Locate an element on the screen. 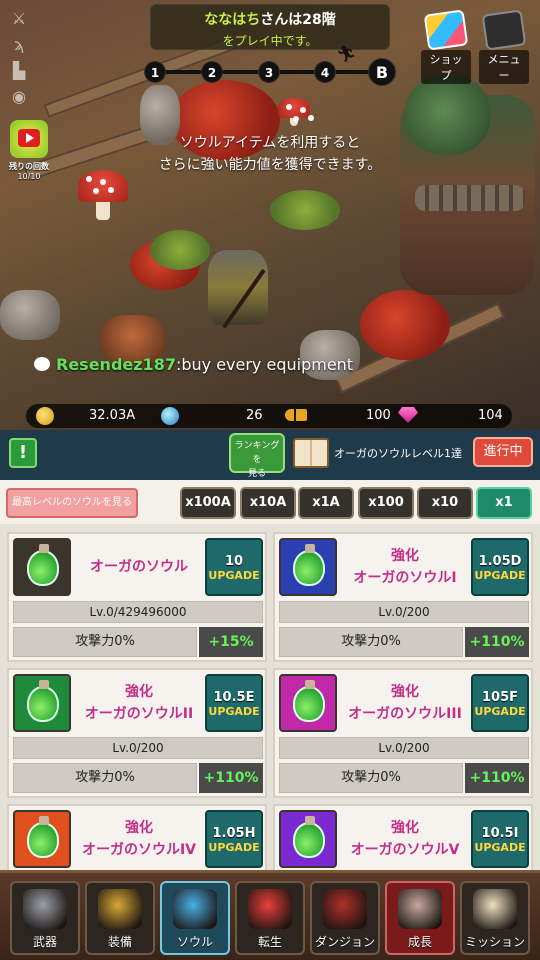 The height and width of the screenshot is (960, 540). bonus-value: +110% is located at coordinates (497, 778).